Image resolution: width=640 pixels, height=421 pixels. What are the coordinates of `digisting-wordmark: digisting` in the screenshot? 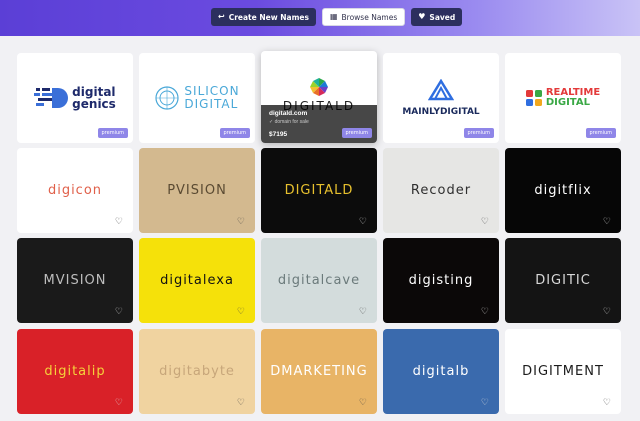 It's located at (441, 280).